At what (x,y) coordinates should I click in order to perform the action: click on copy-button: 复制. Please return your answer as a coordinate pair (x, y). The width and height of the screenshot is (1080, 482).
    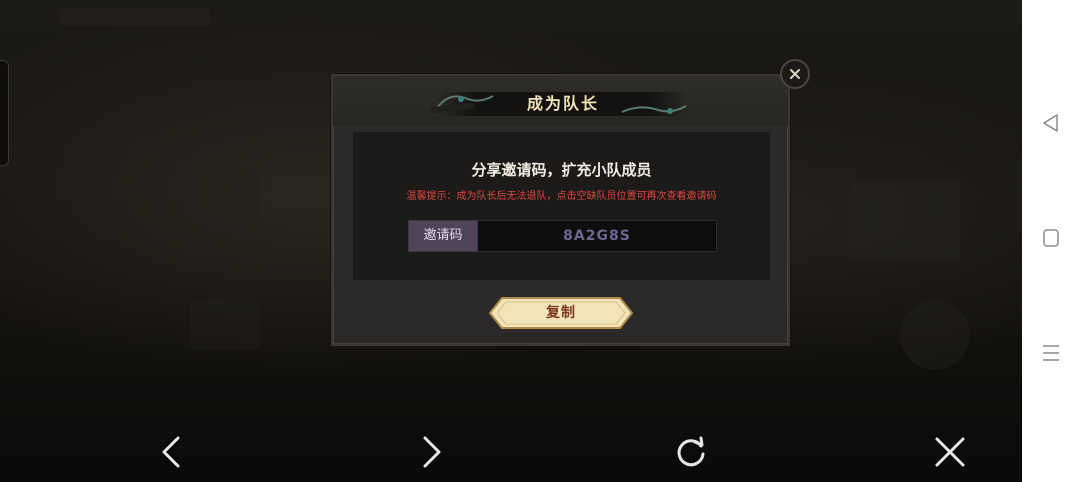
    Looking at the image, I should click on (561, 313).